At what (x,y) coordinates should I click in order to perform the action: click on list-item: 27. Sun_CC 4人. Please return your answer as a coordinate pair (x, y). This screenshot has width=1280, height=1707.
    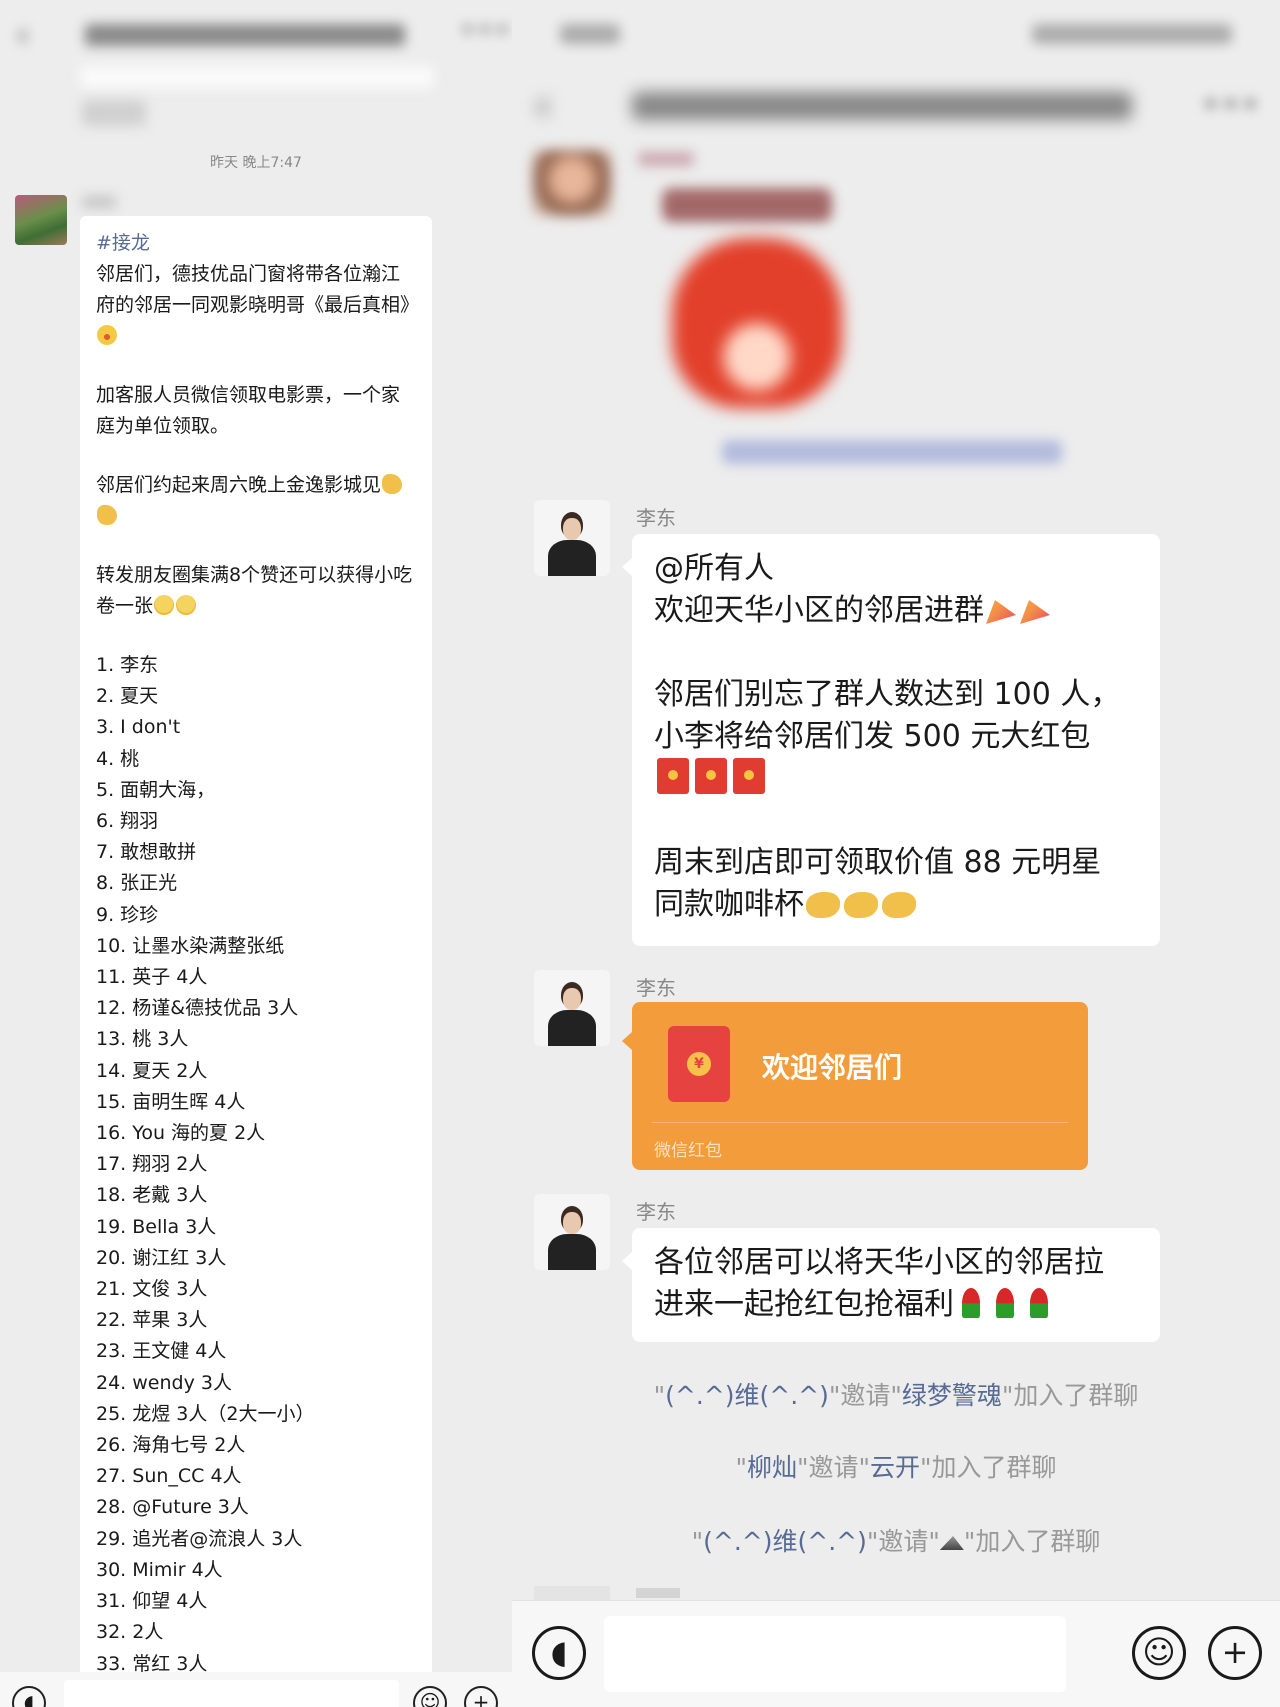
    Looking at the image, I should click on (169, 1476).